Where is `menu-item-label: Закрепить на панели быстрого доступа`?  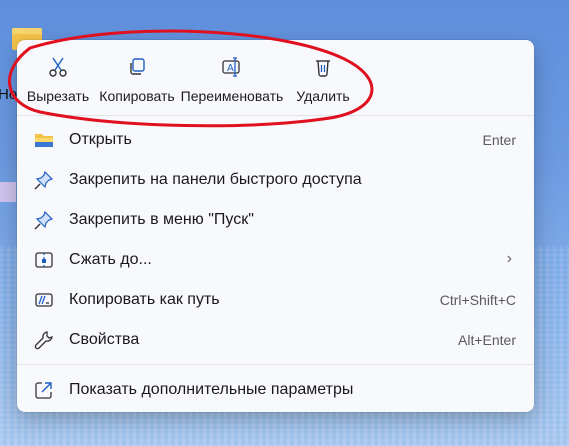 menu-item-label: Закрепить на панели быстрого доступа is located at coordinates (215, 179).